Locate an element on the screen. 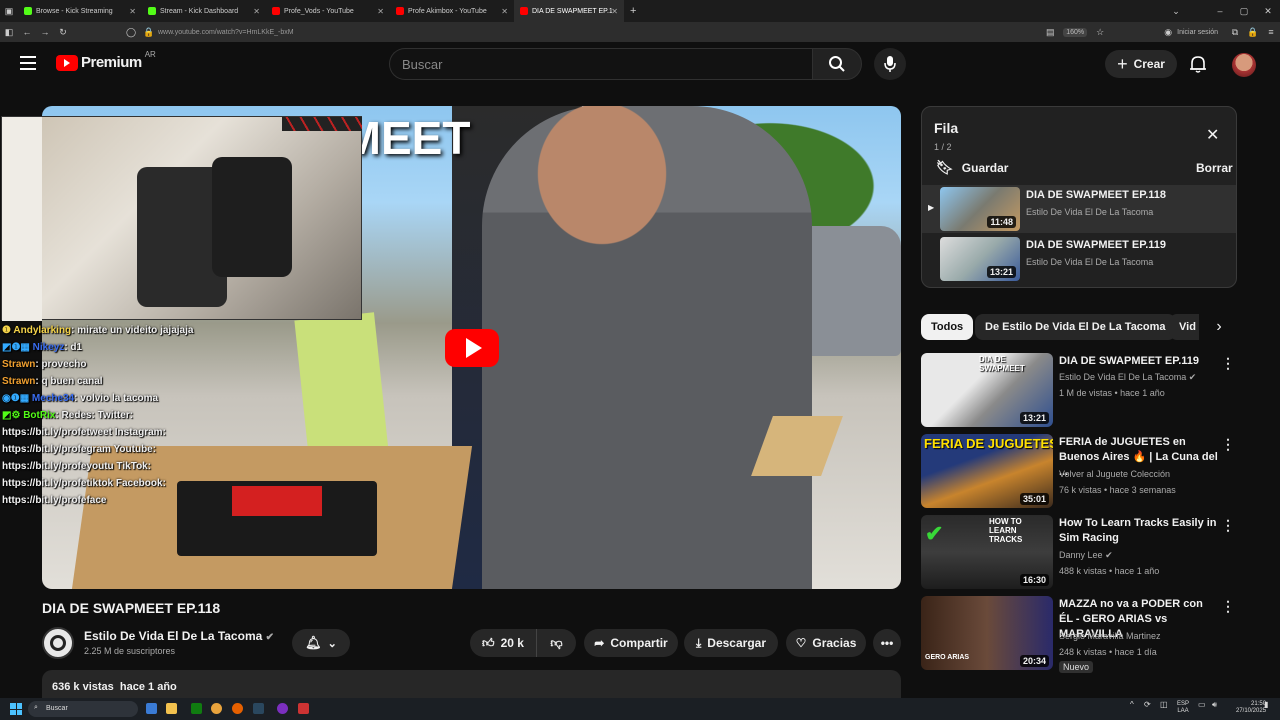 Image resolution: width=1280 pixels, height=720 pixels. clear-queue-button: Borrar is located at coordinates (1214, 168).